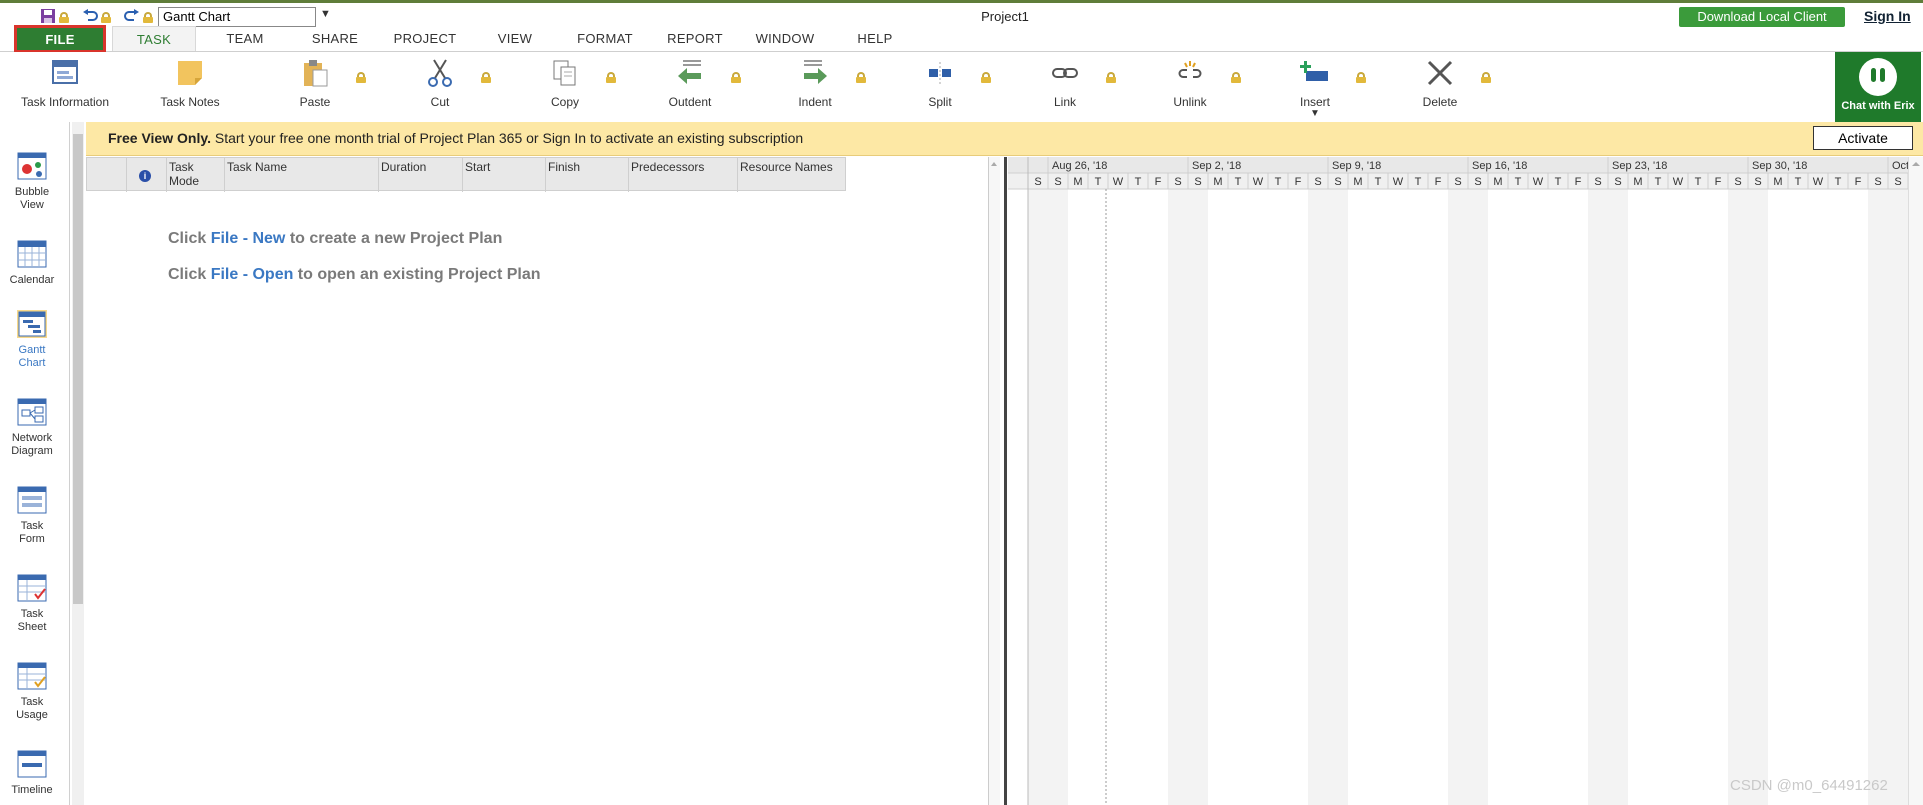  Describe the element at coordinates (440, 102) in the screenshot. I see `cut-label: Cut` at that location.